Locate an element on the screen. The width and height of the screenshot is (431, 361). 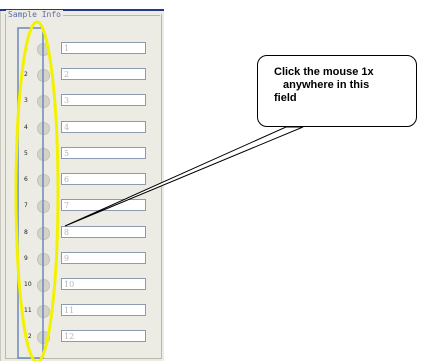
highlight-ellipse is located at coordinates (37, 190).